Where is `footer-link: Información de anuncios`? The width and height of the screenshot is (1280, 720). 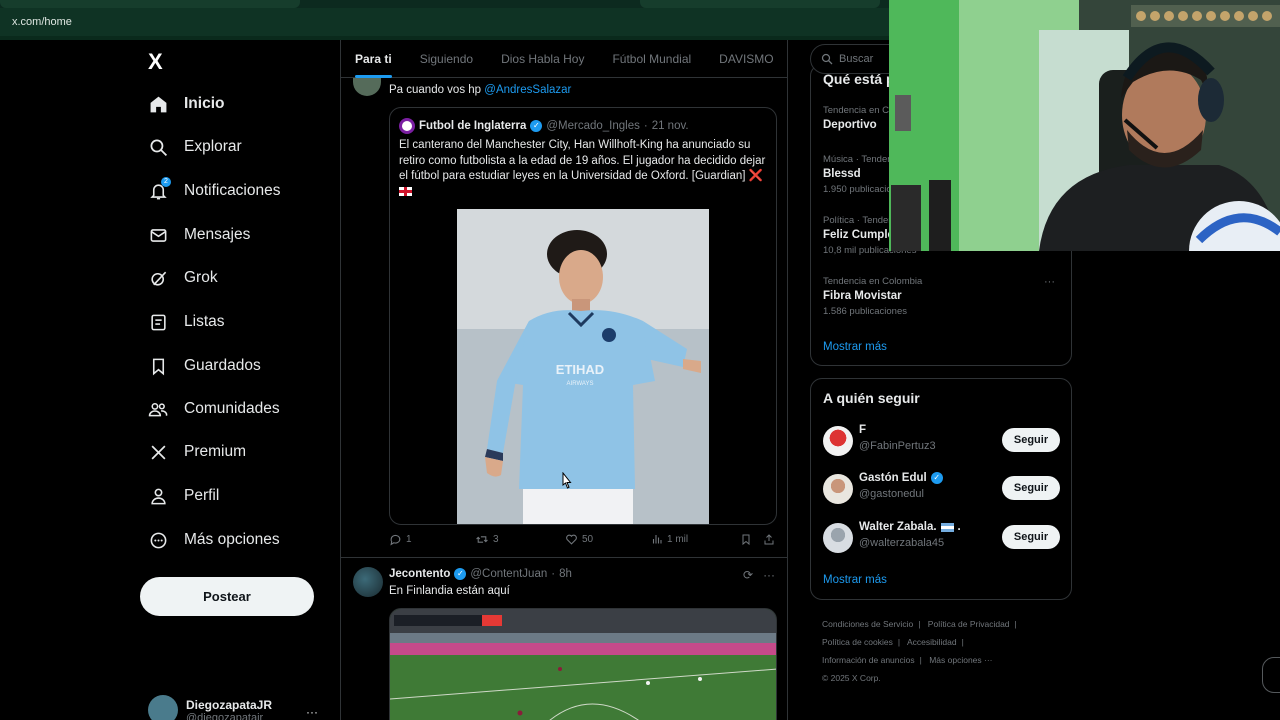
footer-link: Información de anuncios is located at coordinates (868, 660).